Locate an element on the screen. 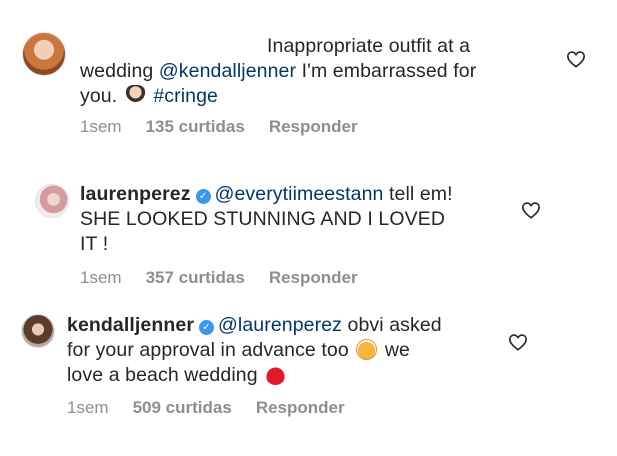  likes-count: 357 curtidas is located at coordinates (195, 277).